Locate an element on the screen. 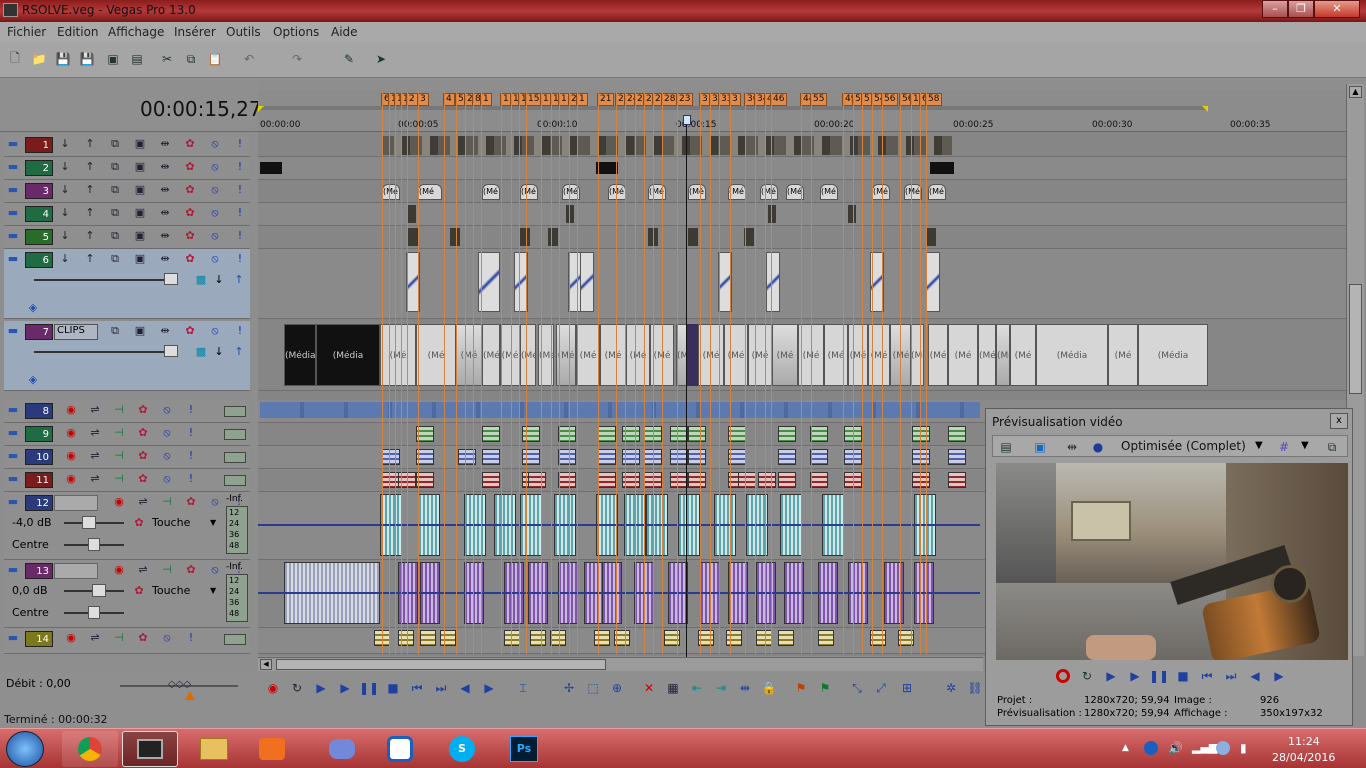 The width and height of the screenshot is (1366, 768). next-frame-icon: ▶ is located at coordinates (1279, 676).